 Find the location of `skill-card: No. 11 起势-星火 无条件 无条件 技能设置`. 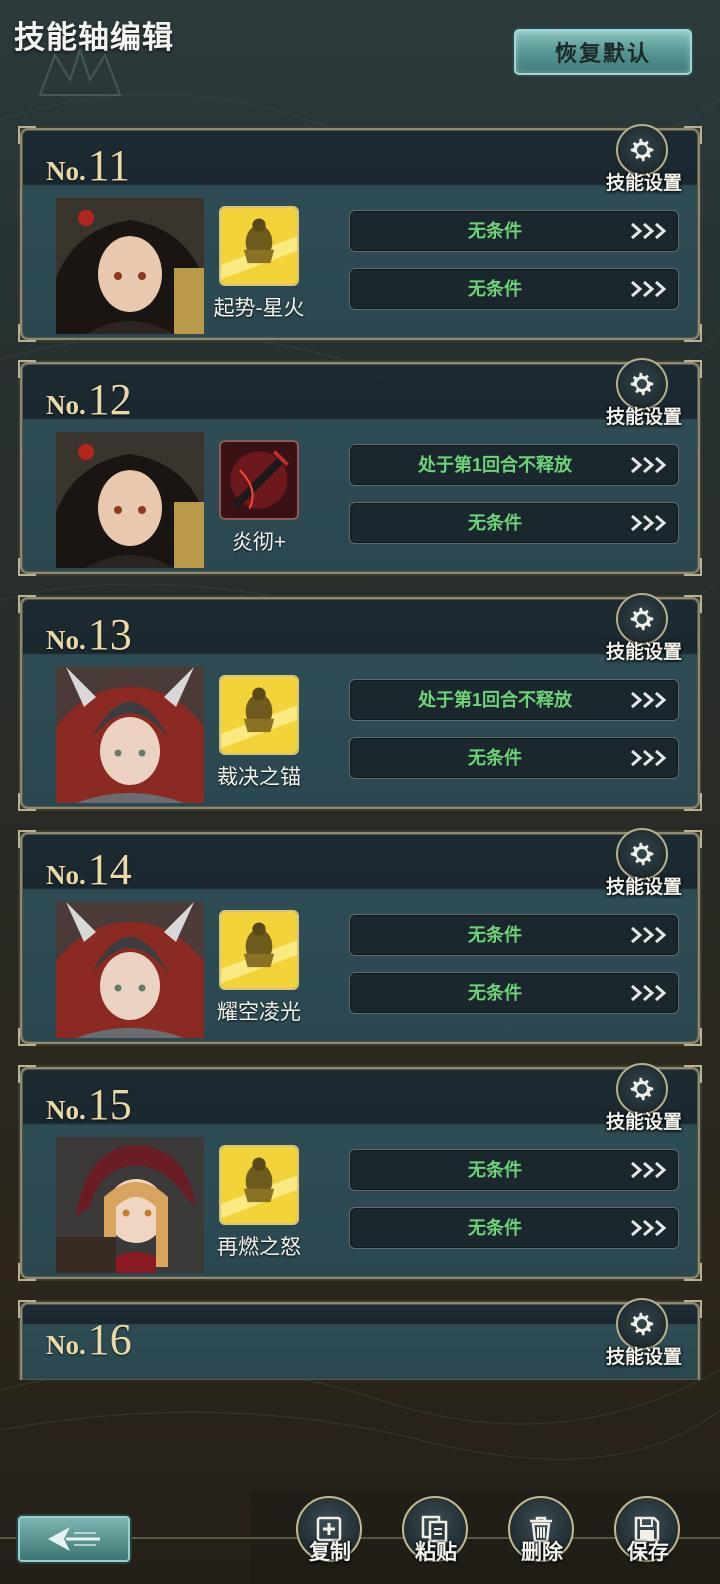

skill-card: No. 11 起势-星火 无条件 无条件 技能设置 is located at coordinates (360, 233).